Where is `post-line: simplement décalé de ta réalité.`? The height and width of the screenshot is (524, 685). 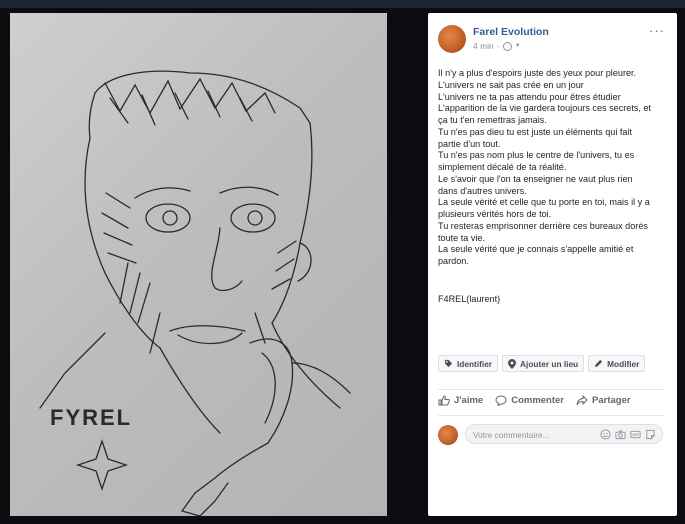 post-line: simplement décalé de ta réalité. is located at coordinates (502, 167).